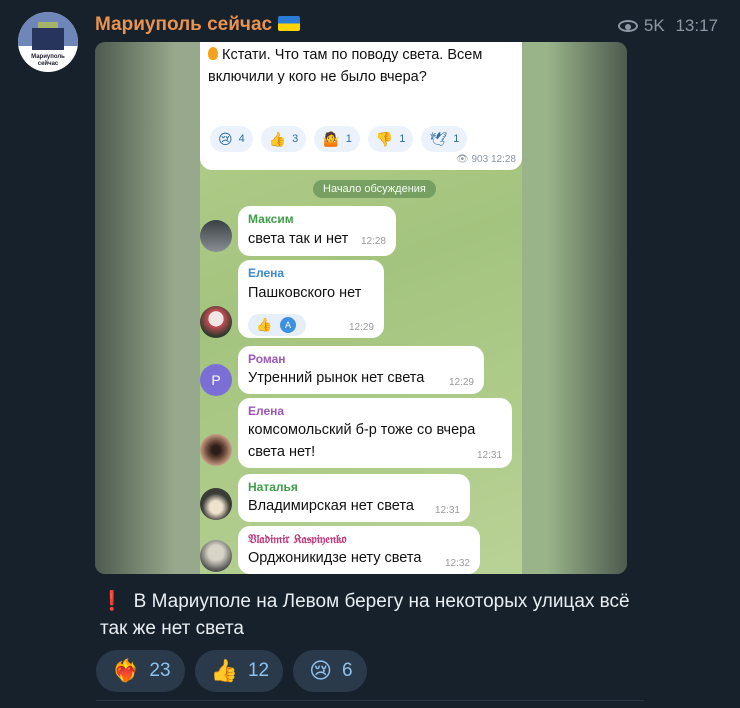 Image resolution: width=740 pixels, height=708 pixels. Describe the element at coordinates (288, 325) in the screenshot. I see `reactor-avatar: A` at that location.